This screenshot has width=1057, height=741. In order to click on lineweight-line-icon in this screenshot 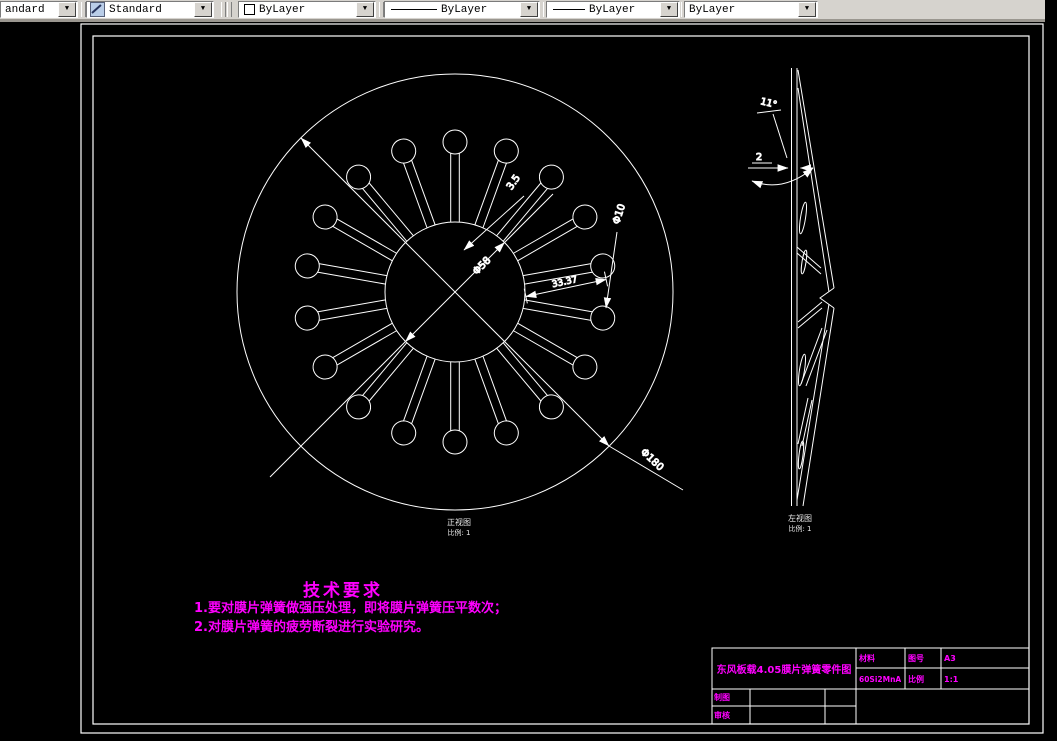, I will do `click(569, 9)`.